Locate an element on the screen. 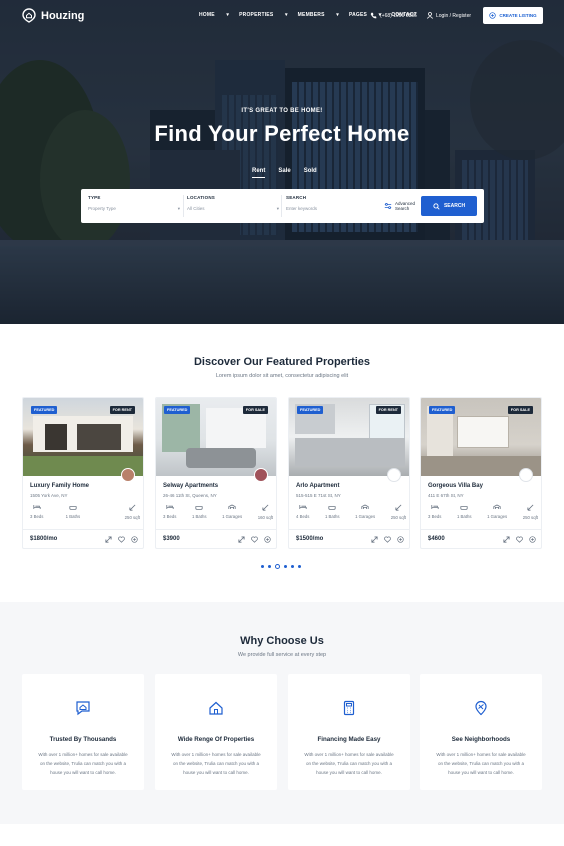  login-link: Login / Register is located at coordinates (449, 15).